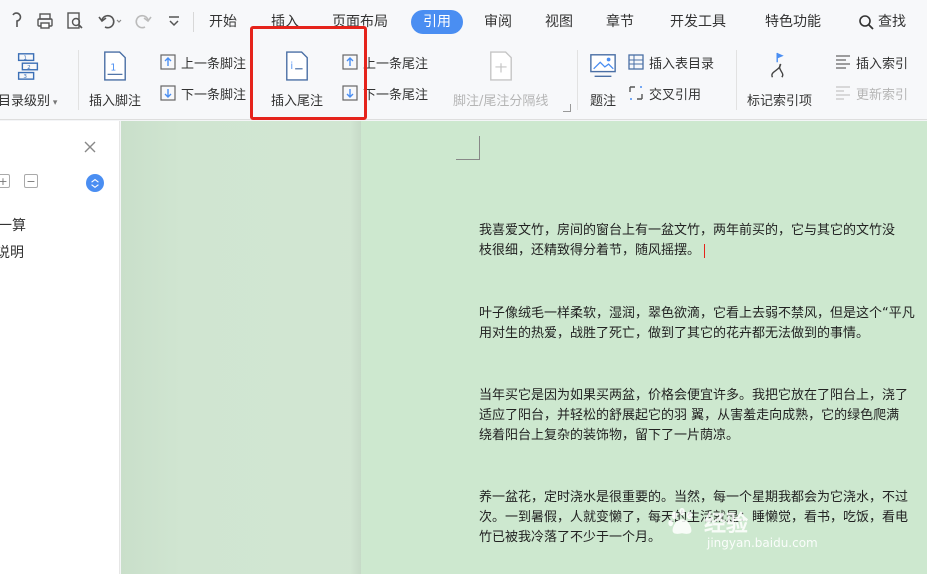  I want to click on watermark-url: jingyan.baidu.com, so click(762, 543).